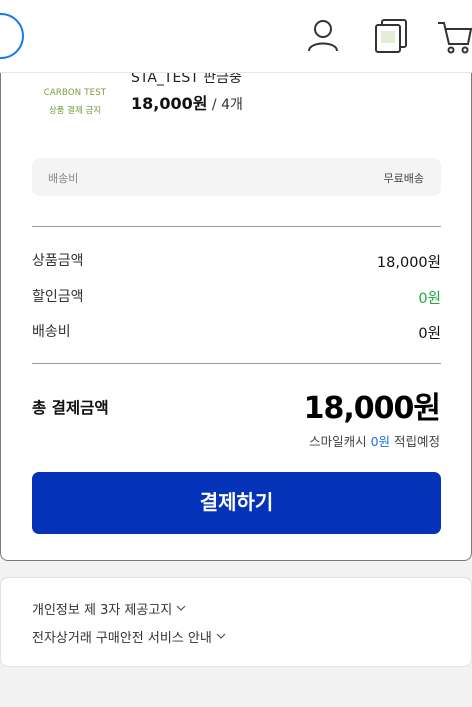 Image resolution: width=472 pixels, height=707 pixels. I want to click on product-price-line: 18,000원 / 4개, so click(187, 102).